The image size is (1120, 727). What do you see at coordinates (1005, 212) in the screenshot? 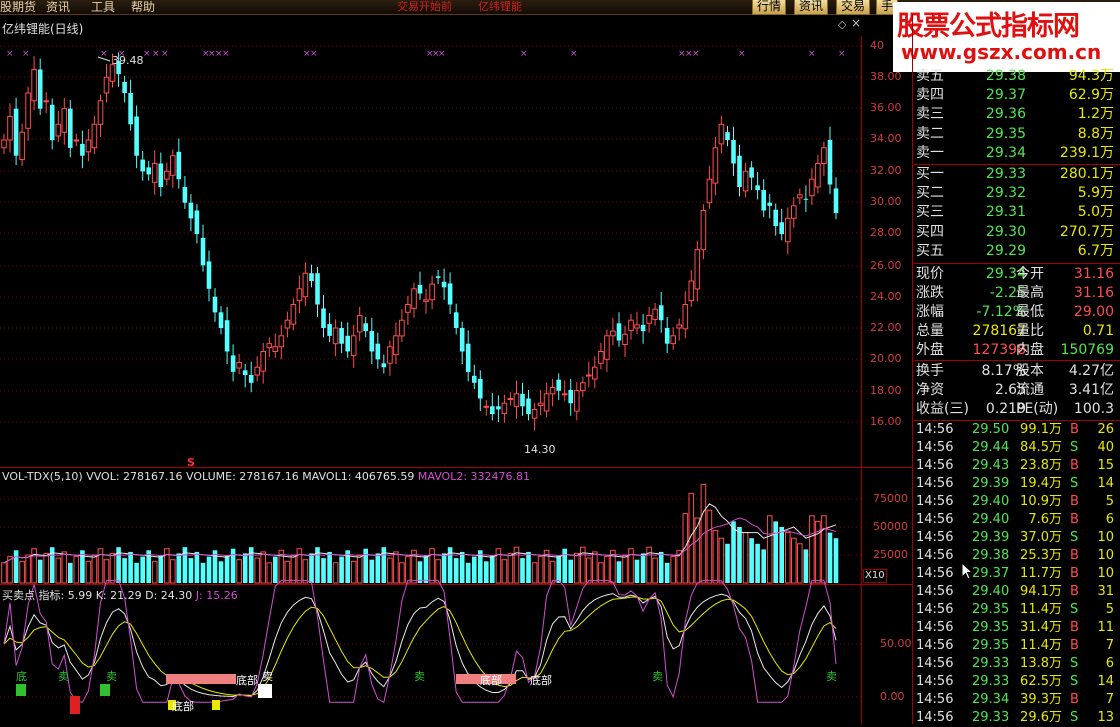
I see `order-price: 29.31` at bounding box center [1005, 212].